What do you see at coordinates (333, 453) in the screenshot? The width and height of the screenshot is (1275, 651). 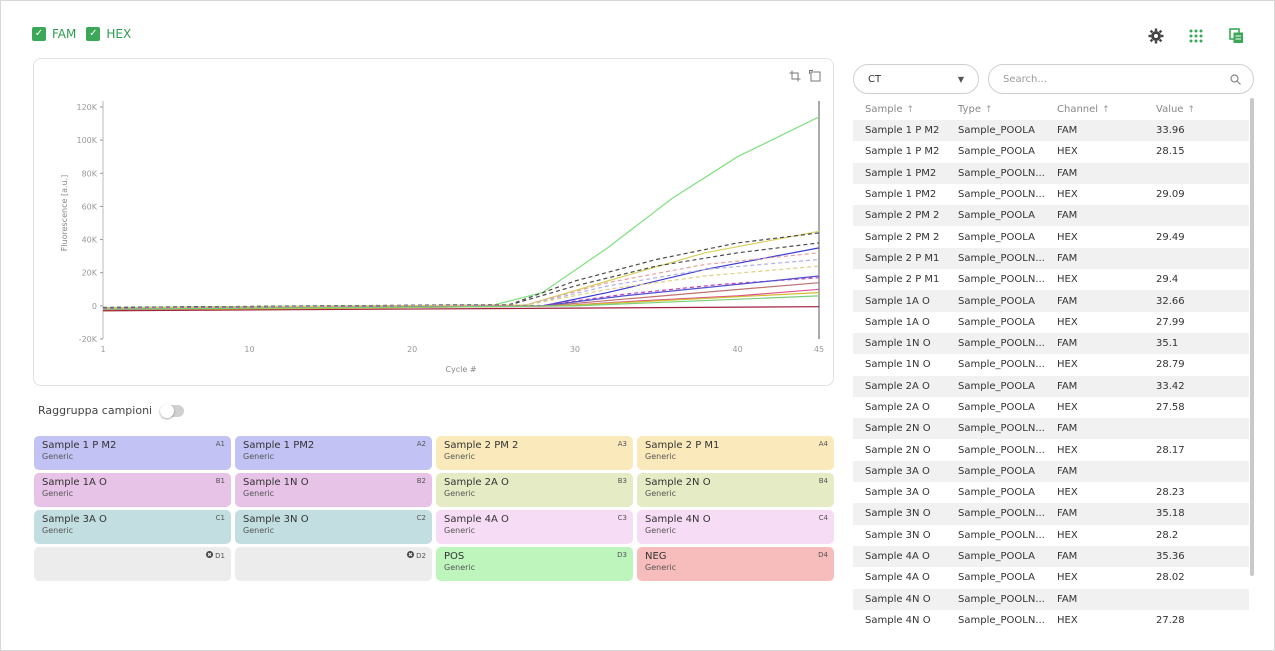 I see `plate-well: Sample 1 PM2 Generic A2` at bounding box center [333, 453].